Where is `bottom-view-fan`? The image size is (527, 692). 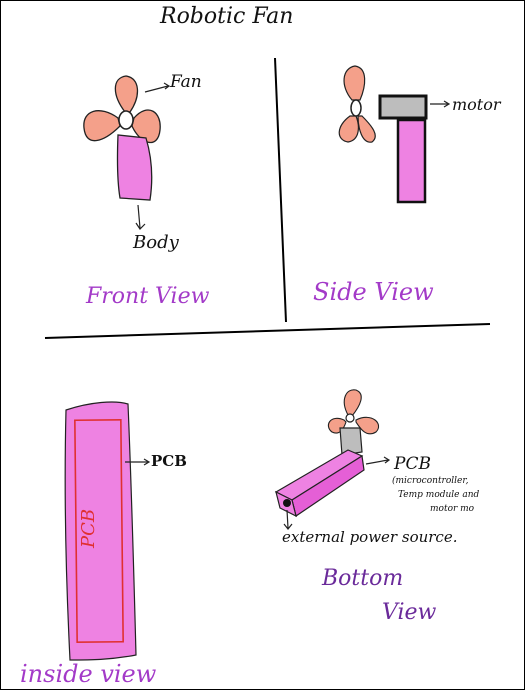 bottom-view-fan is located at coordinates (353, 412).